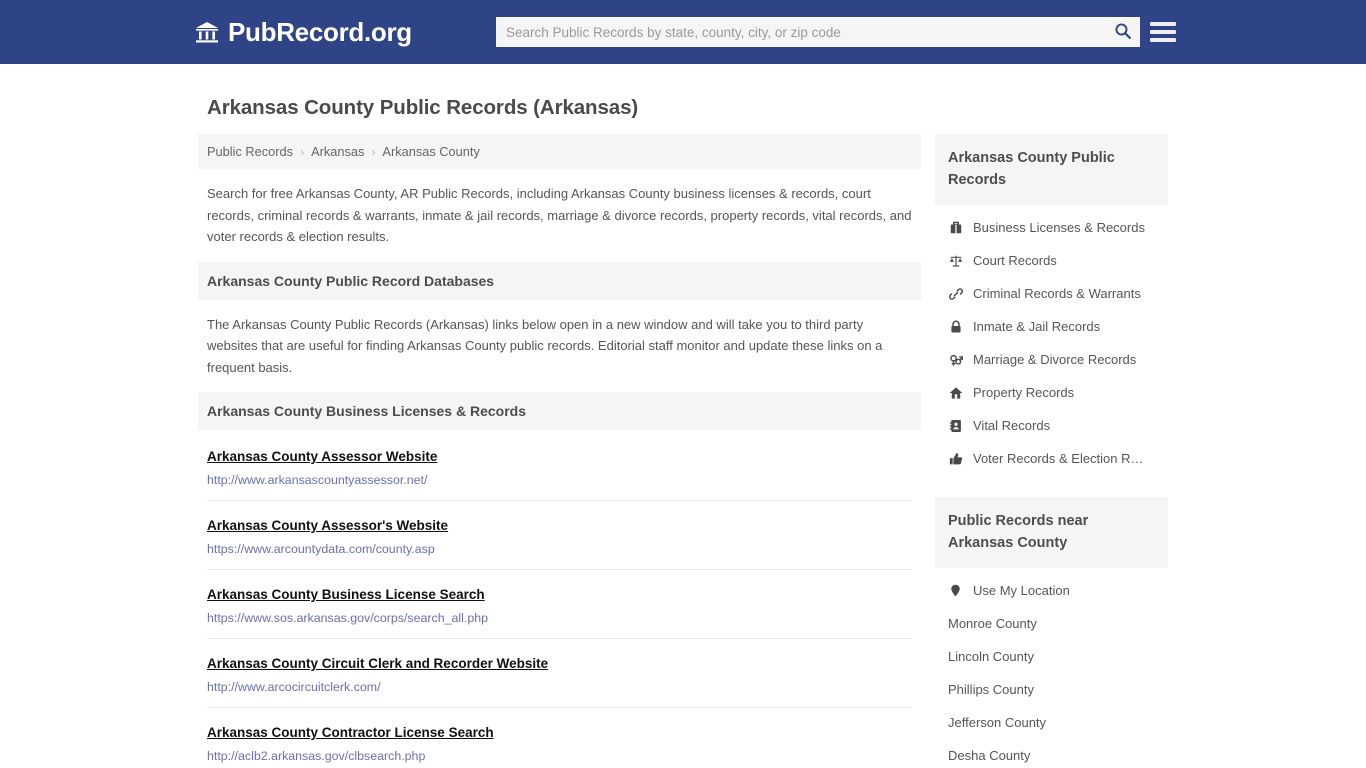 Image resolution: width=1366 pixels, height=768 pixels. Describe the element at coordinates (430, 151) in the screenshot. I see `breadcrumb-item-arkansas-county: Arkansas County` at that location.